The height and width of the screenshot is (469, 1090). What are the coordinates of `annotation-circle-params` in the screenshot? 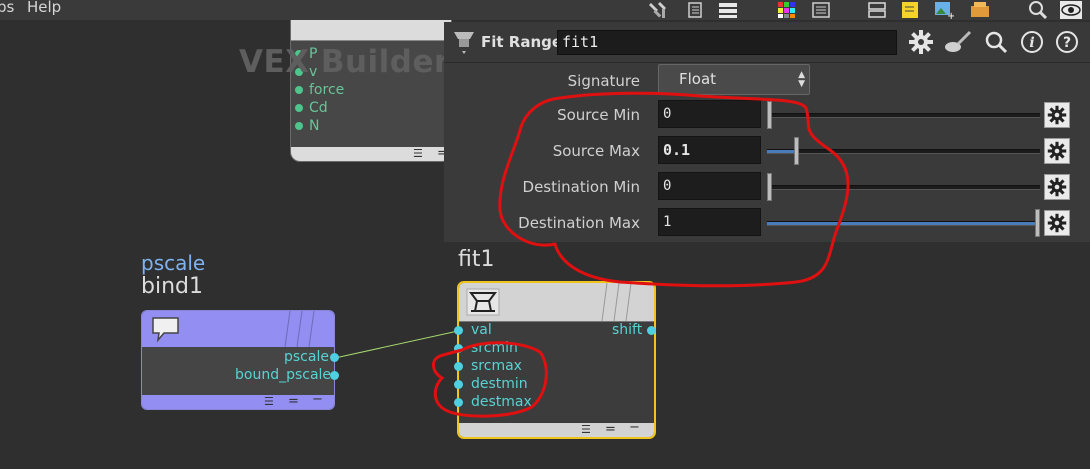 It's located at (674, 189).